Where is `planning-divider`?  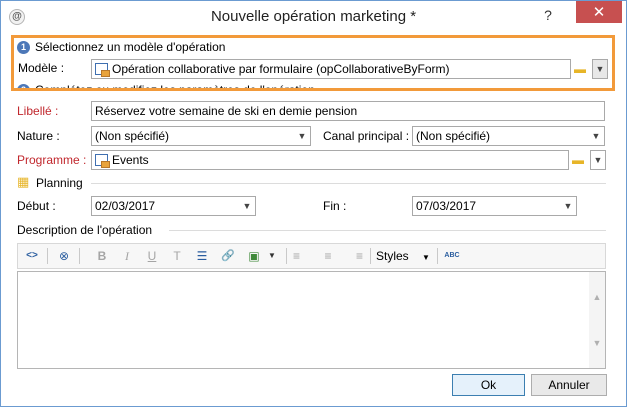 planning-divider is located at coordinates (348, 183).